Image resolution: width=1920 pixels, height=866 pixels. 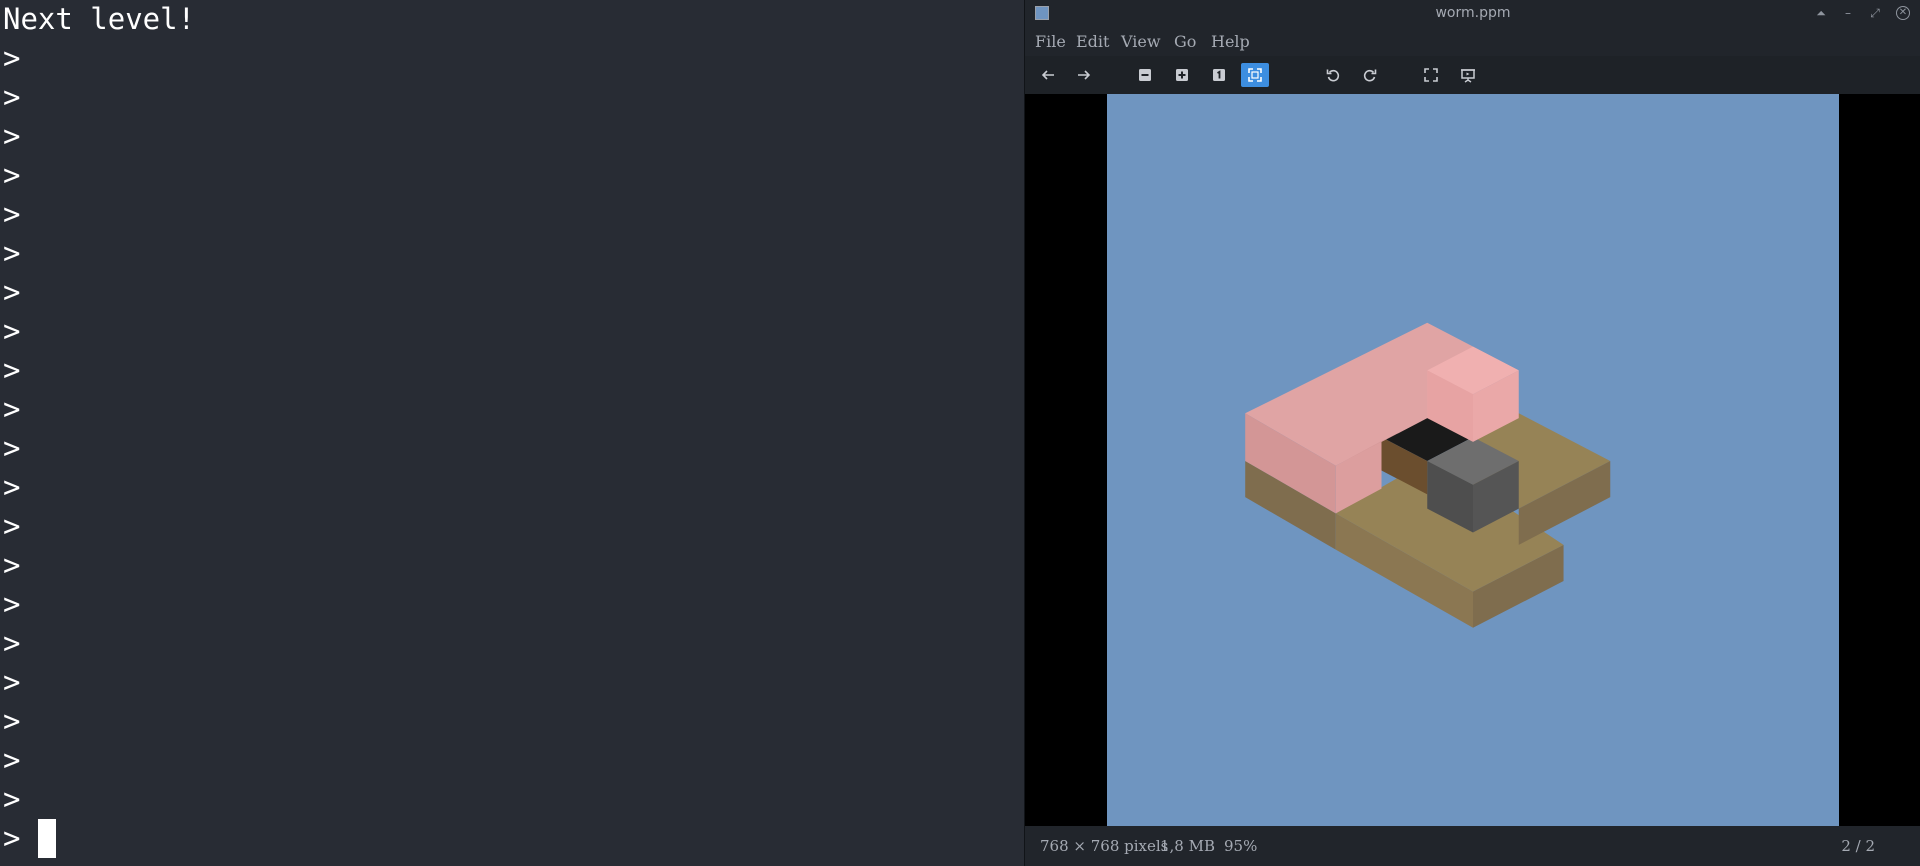 I want to click on title-bar: worm.ppm ⏶ – ⤢ ✕, so click(x=1472, y=14).